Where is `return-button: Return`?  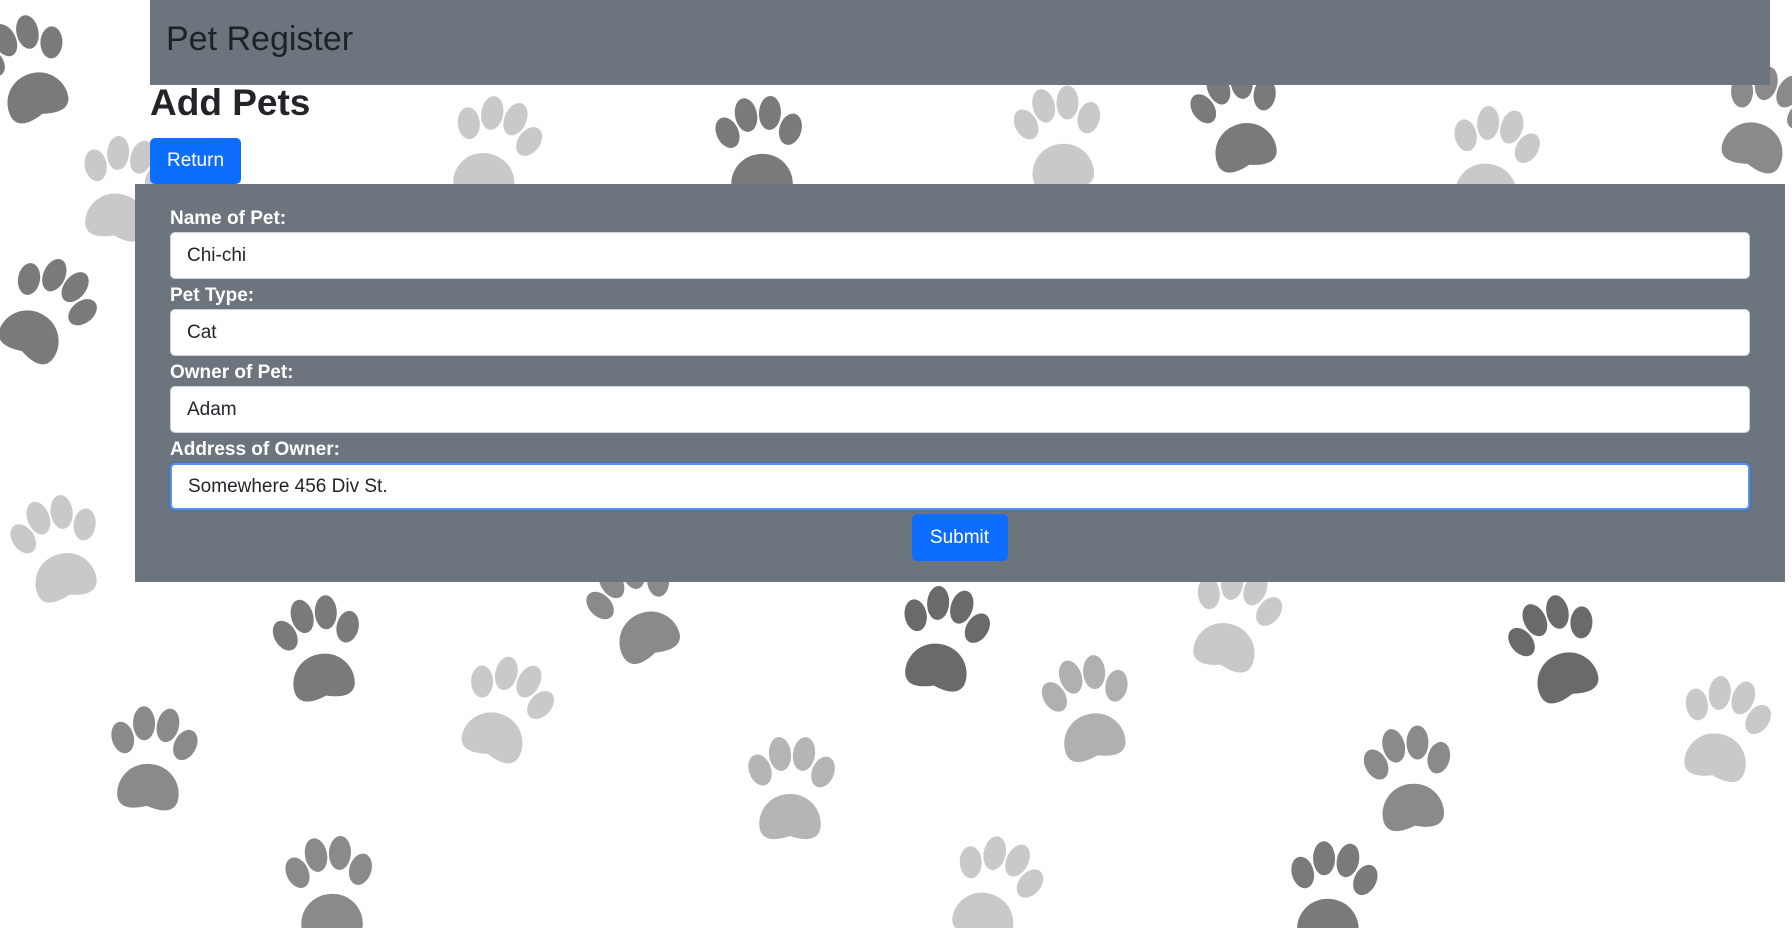
return-button: Return is located at coordinates (195, 161).